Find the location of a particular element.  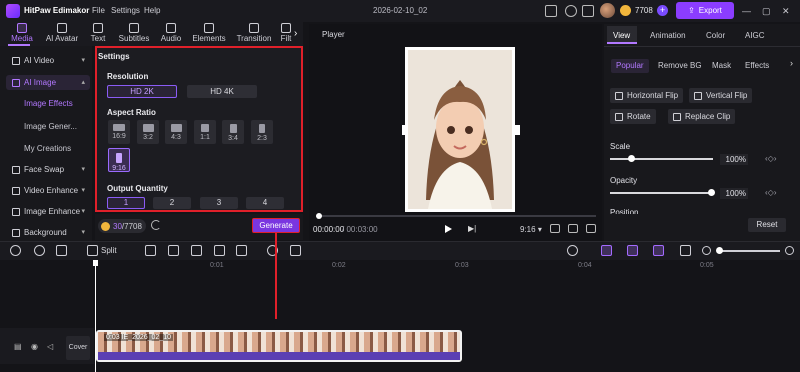

scale-value: 100% is located at coordinates (734, 159).